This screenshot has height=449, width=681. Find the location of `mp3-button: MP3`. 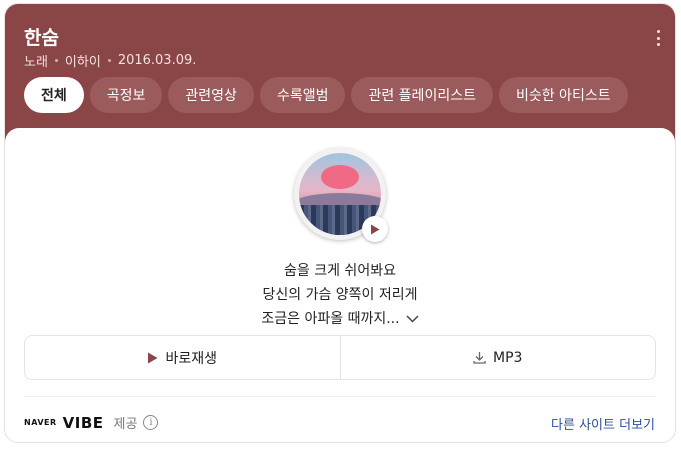

mp3-button: MP3 is located at coordinates (497, 357).